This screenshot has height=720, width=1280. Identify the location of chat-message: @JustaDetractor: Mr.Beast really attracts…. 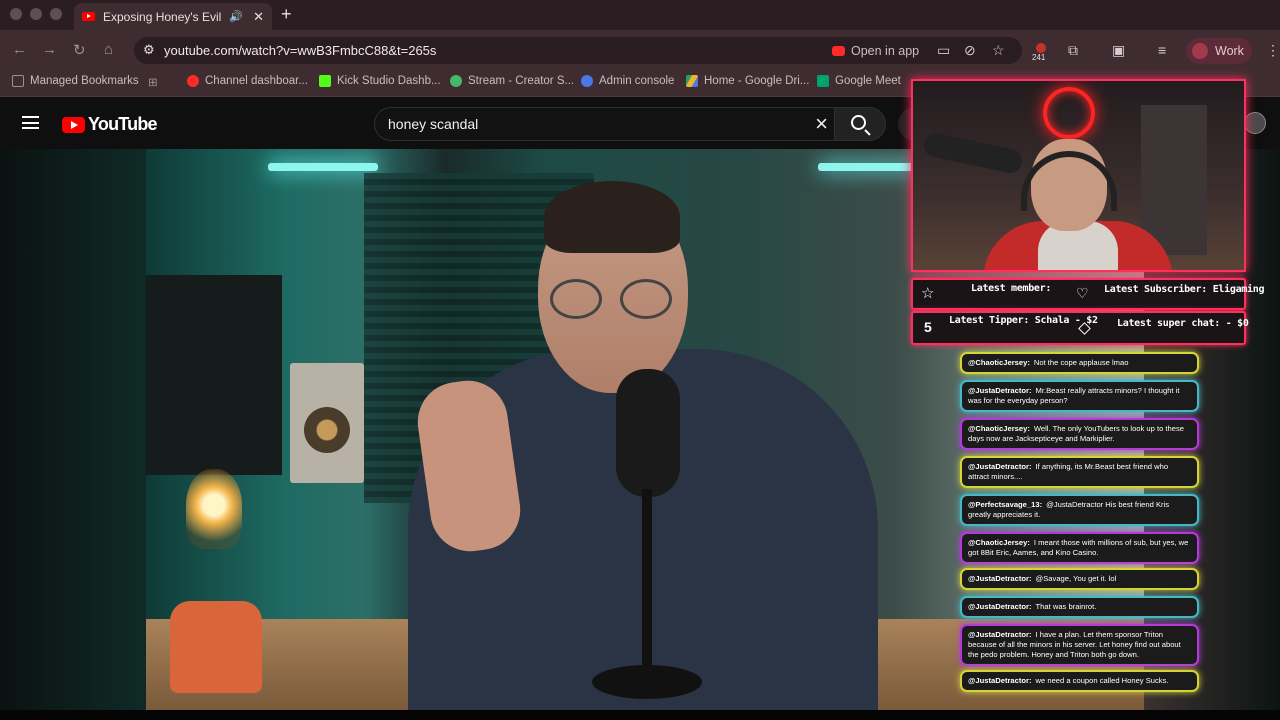
(1079, 396).